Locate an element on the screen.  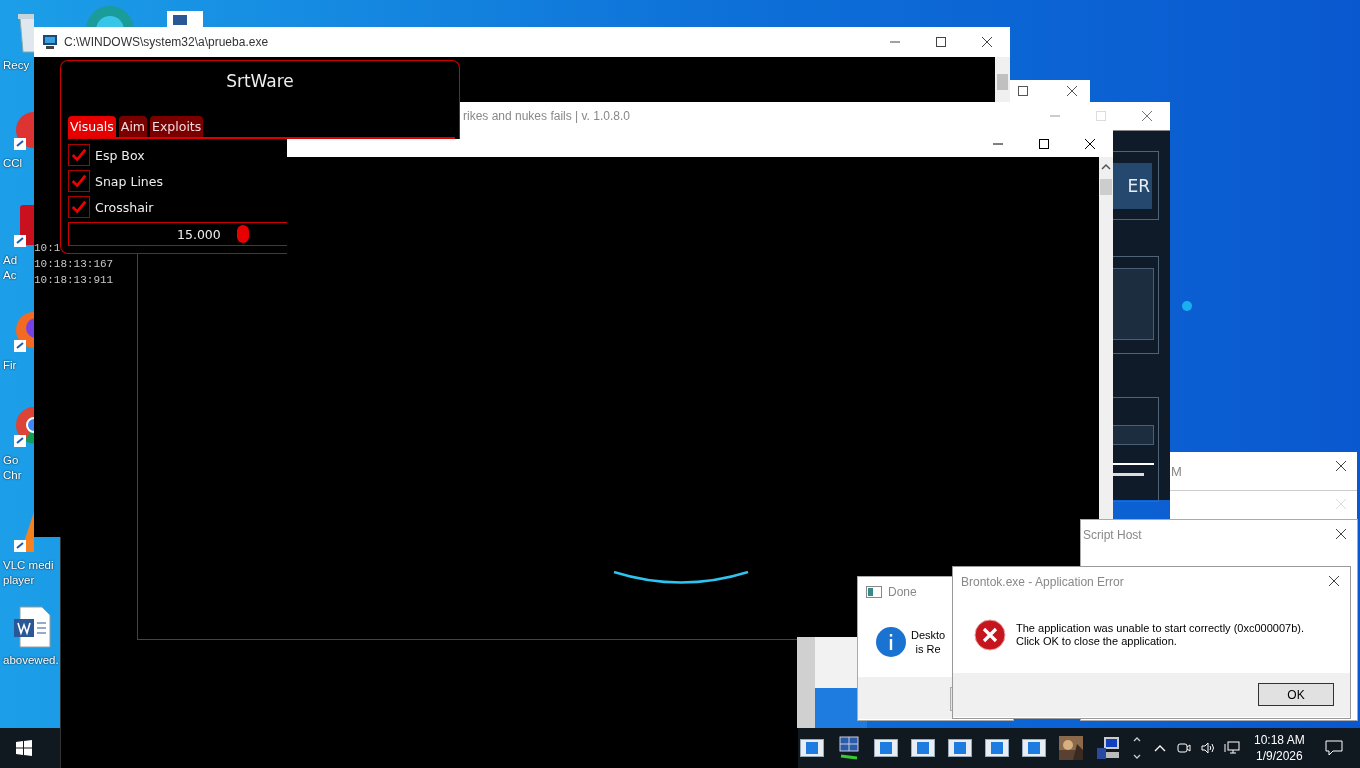
slider-value: 15.000 is located at coordinates (199, 234).